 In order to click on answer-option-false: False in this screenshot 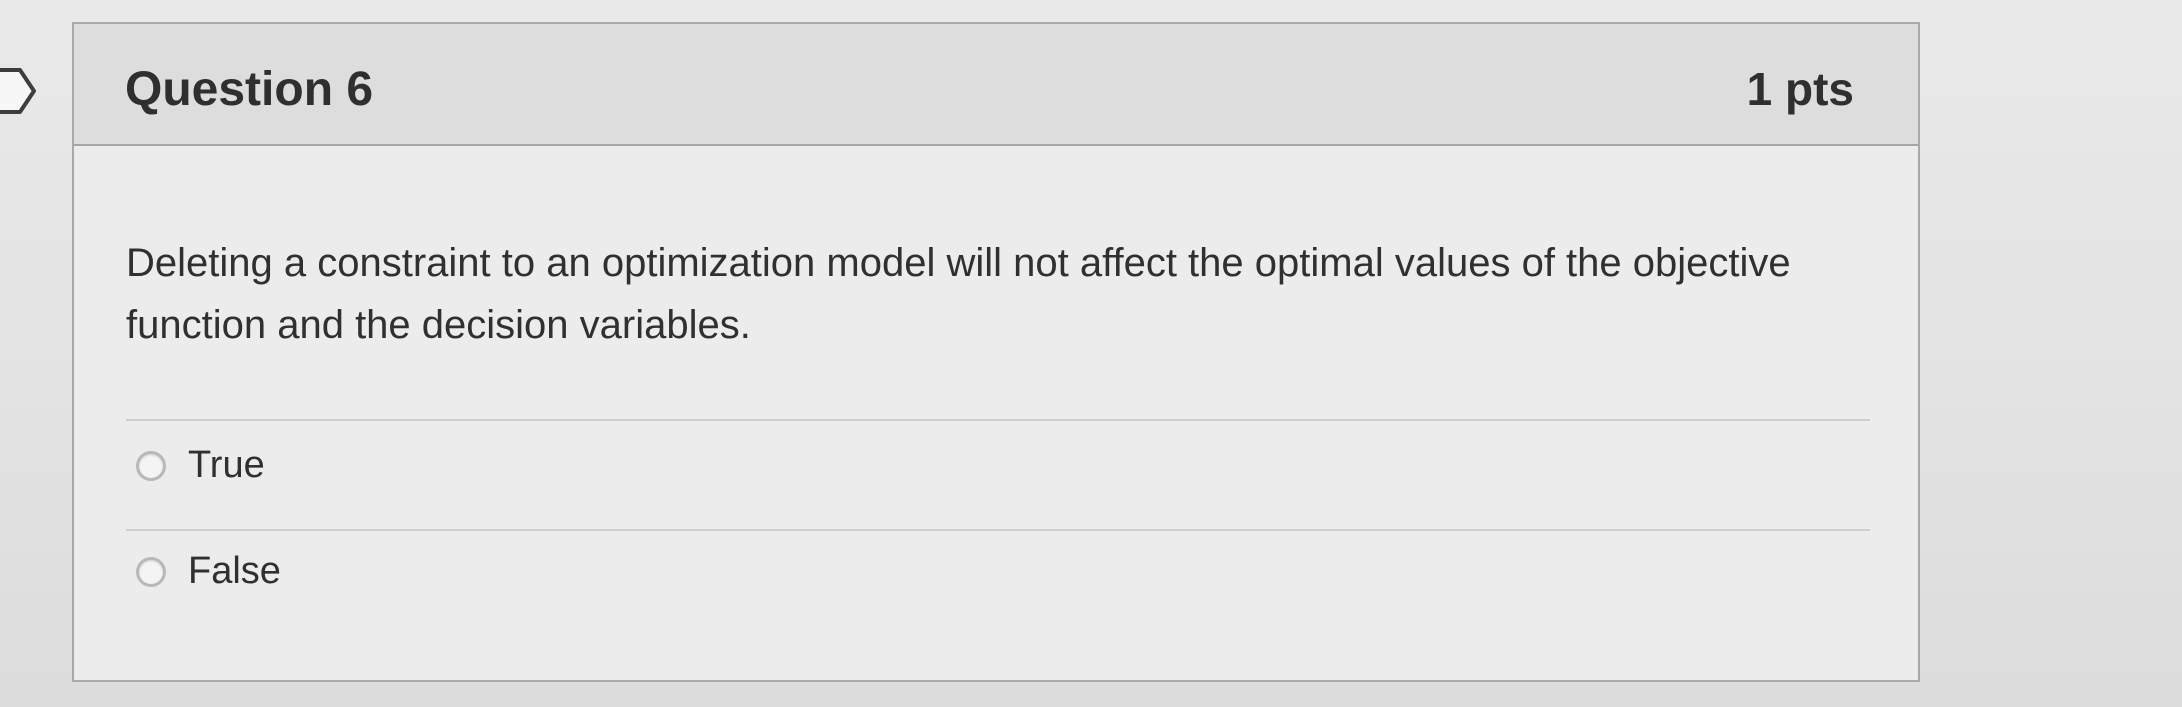, I will do `click(208, 571)`.